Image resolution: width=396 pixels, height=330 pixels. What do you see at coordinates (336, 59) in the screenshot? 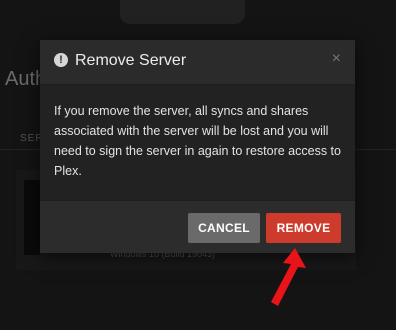
I see `close-icon: ×` at bounding box center [336, 59].